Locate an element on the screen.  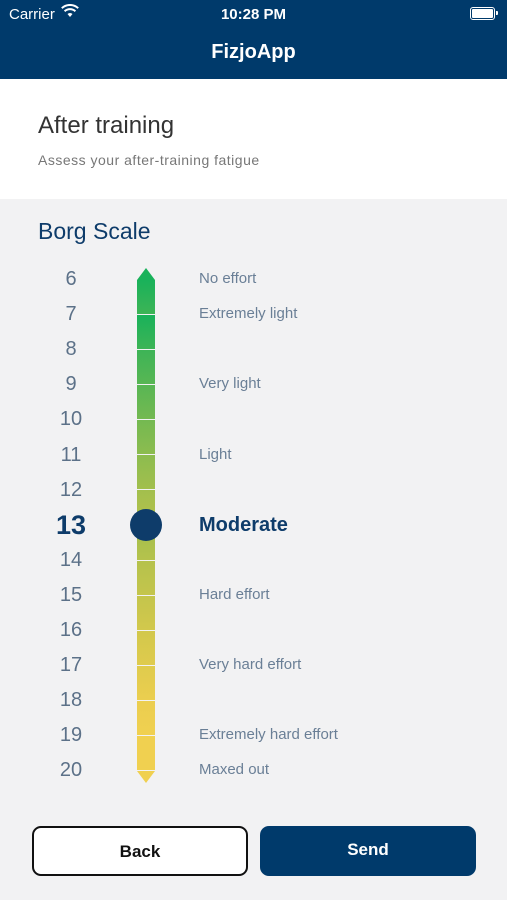
scale-value-19: 19 is located at coordinates (71, 735).